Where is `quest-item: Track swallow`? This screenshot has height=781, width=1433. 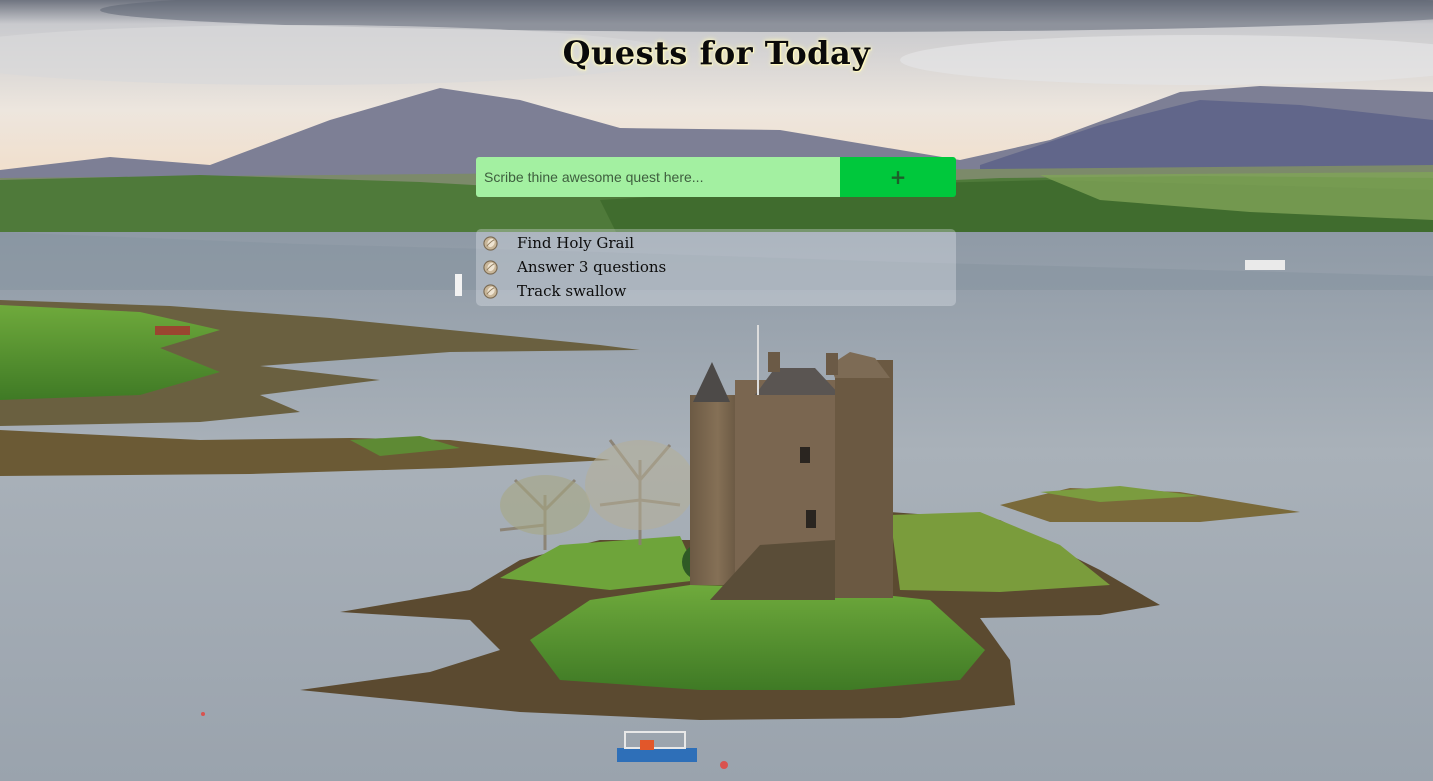 quest-item: Track swallow is located at coordinates (716, 291).